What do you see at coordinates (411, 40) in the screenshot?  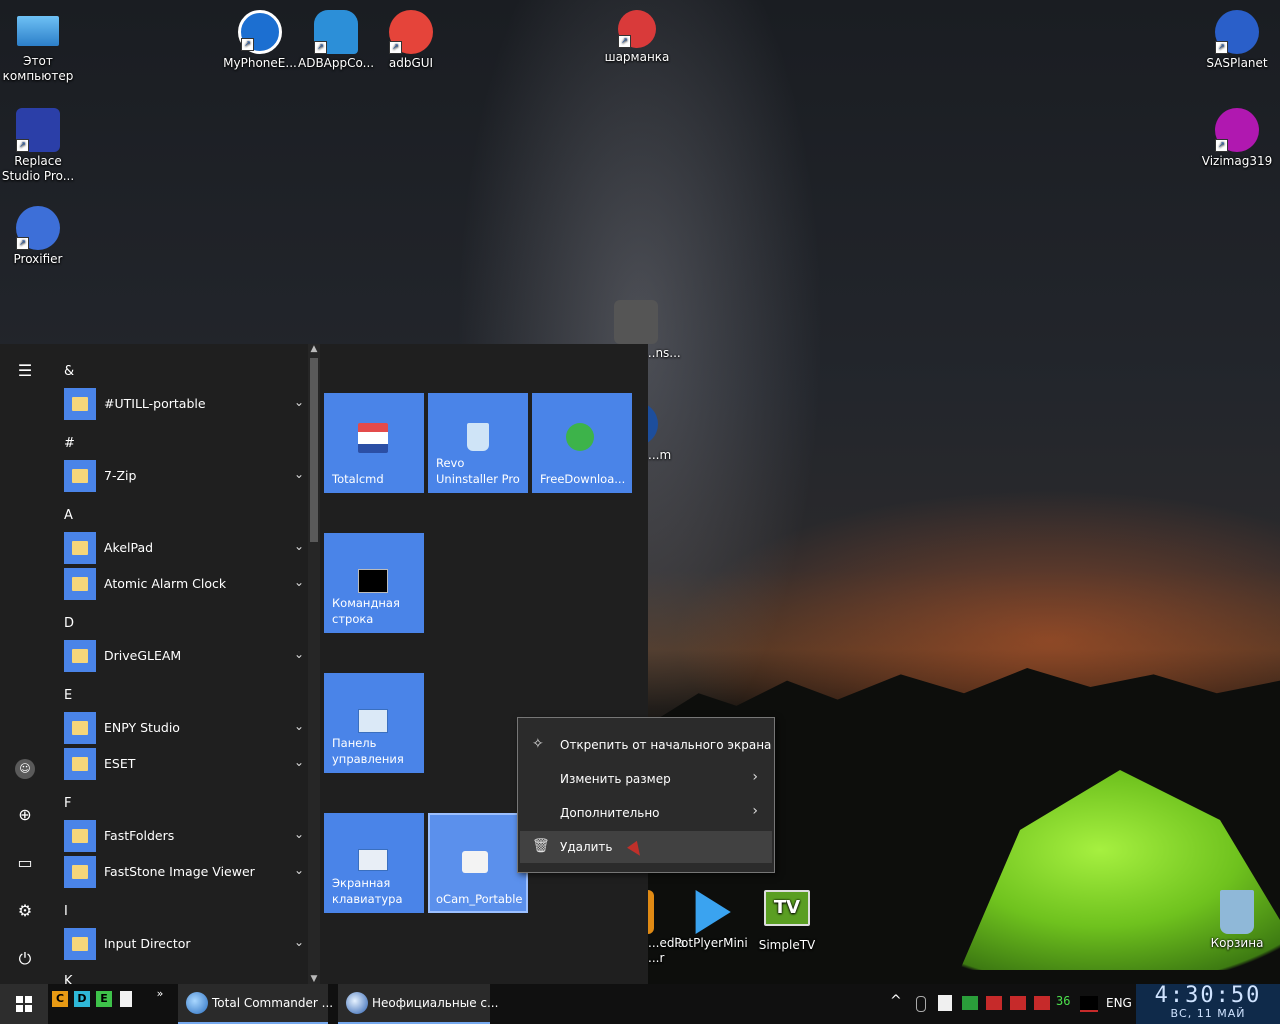 I see `desktop-icon-adbgui: ↗ adbGUI` at bounding box center [411, 40].